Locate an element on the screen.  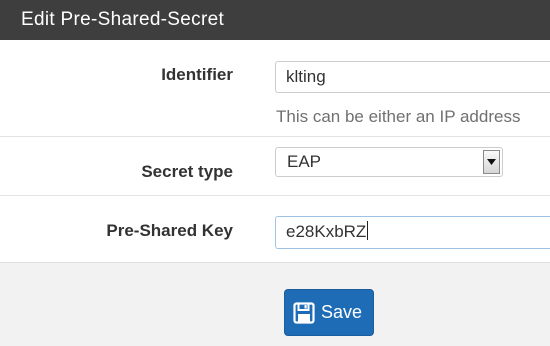
secret-type-label: Secret type is located at coordinates (187, 171).